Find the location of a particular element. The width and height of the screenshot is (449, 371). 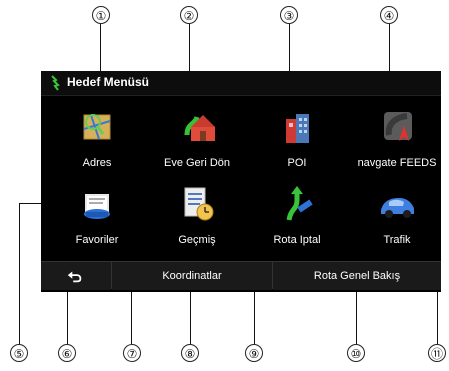

tile-favorites-label: Favoriler is located at coordinates (97, 240).